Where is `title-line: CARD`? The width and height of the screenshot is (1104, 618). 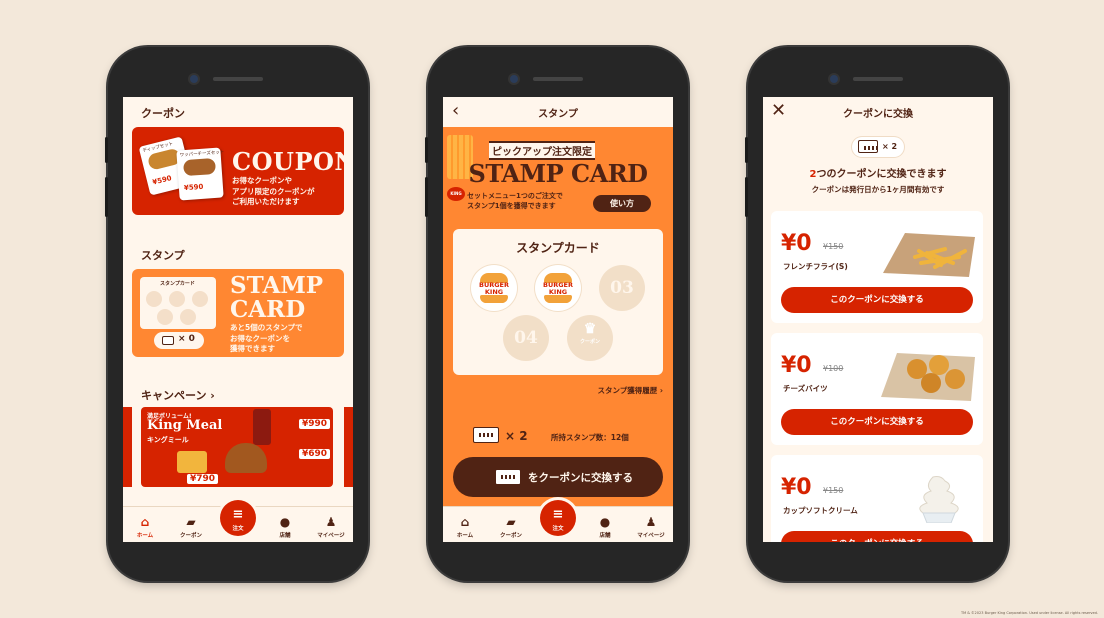
title-line: CARD is located at coordinates (268, 309).